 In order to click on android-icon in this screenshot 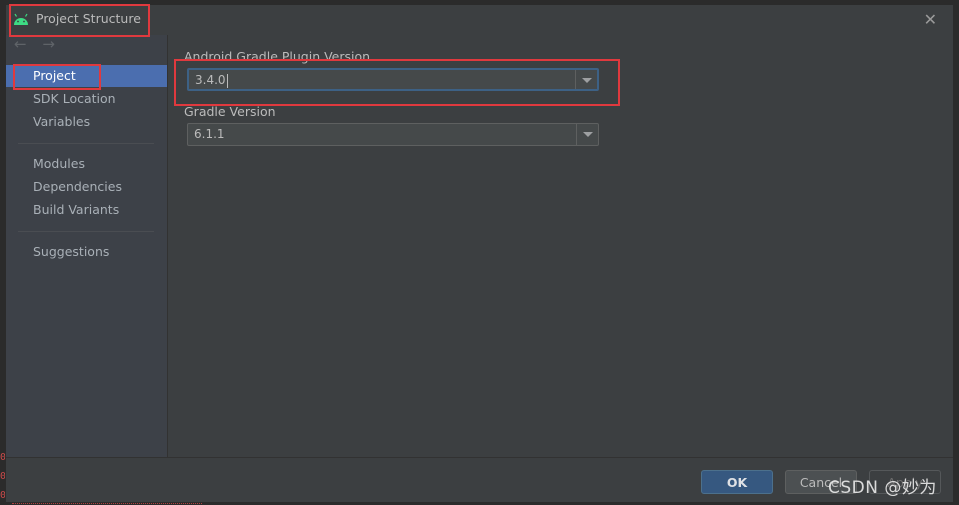, I will do `click(21, 19)`.